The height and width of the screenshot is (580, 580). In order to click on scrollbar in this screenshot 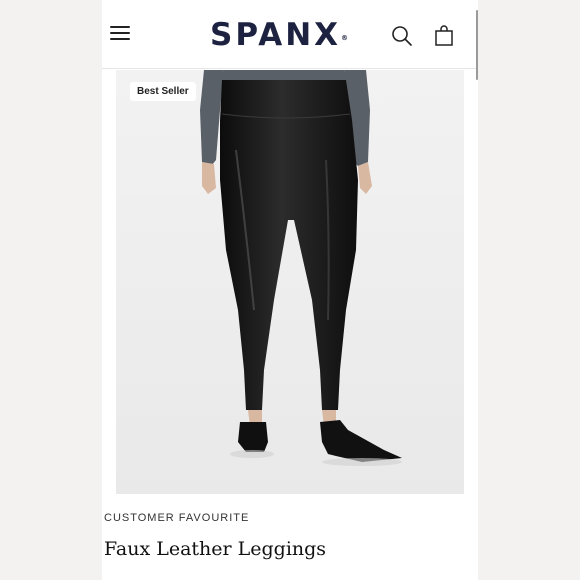, I will do `click(477, 45)`.